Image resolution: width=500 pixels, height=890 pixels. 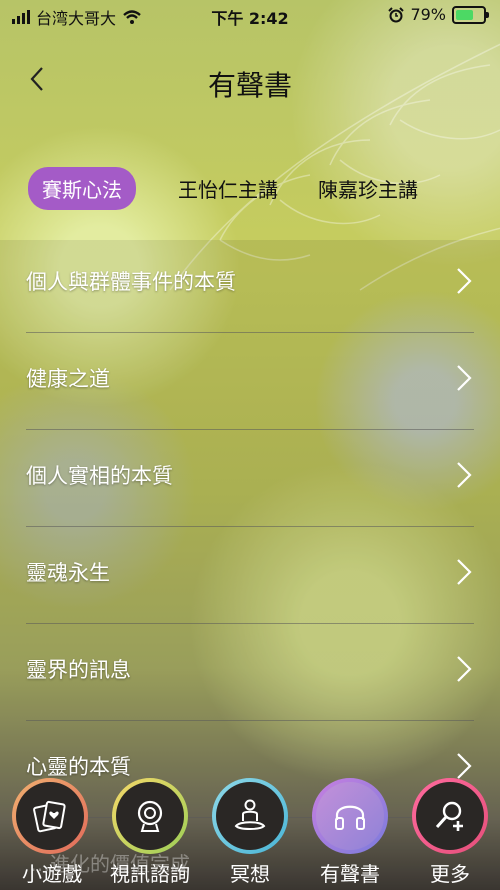 I want to click on alarm-icon, so click(x=396, y=14).